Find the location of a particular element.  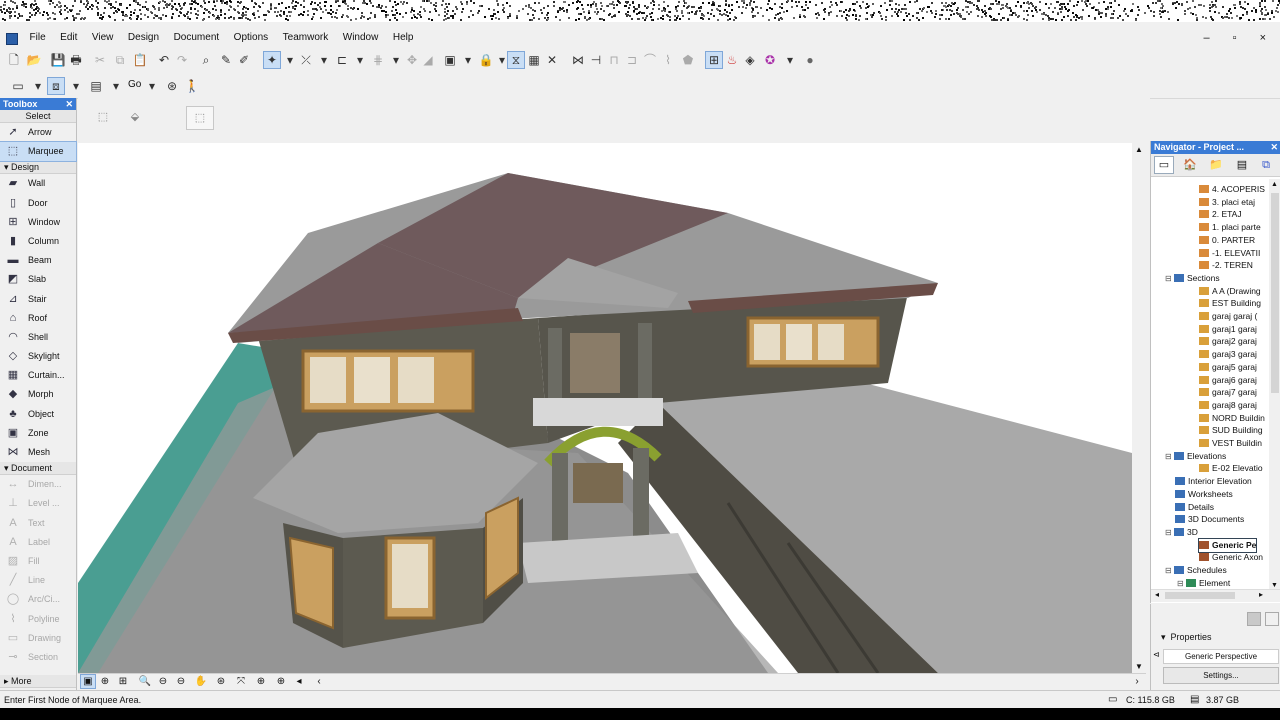

3d-window-icon: ◈ is located at coordinates (750, 60).